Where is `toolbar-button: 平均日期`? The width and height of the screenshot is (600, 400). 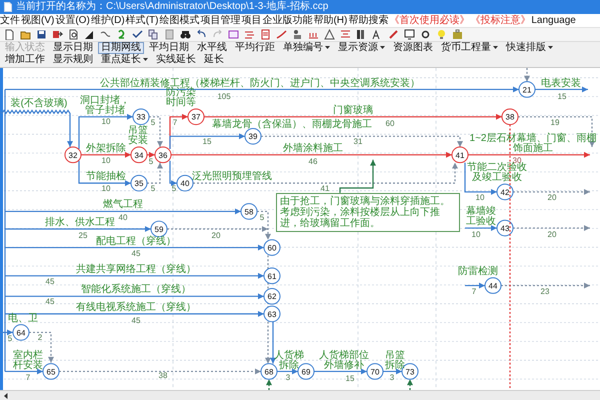
toolbar-button: 平均日期 is located at coordinates (169, 48).